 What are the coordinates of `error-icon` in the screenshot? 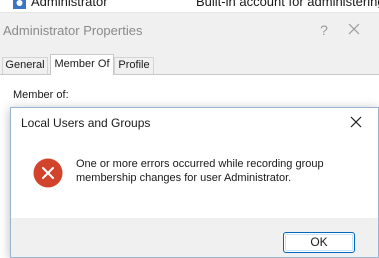 It's located at (48, 173).